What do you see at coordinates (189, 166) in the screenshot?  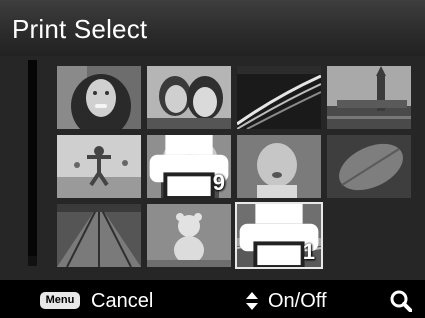 I see `thumbnail-two-children: 9` at bounding box center [189, 166].